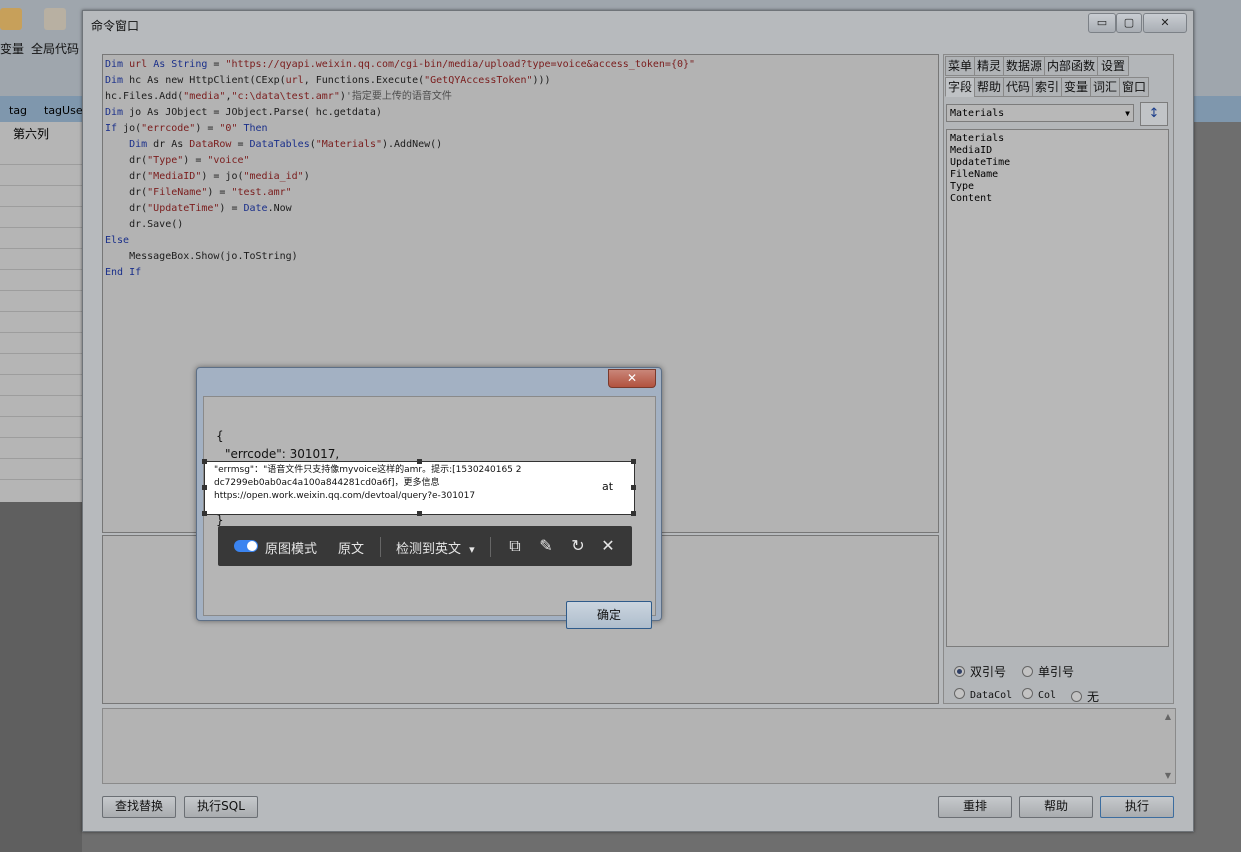 The width and height of the screenshot is (1241, 852). I want to click on code-token: "GetQYAccessToken", so click(478, 80).